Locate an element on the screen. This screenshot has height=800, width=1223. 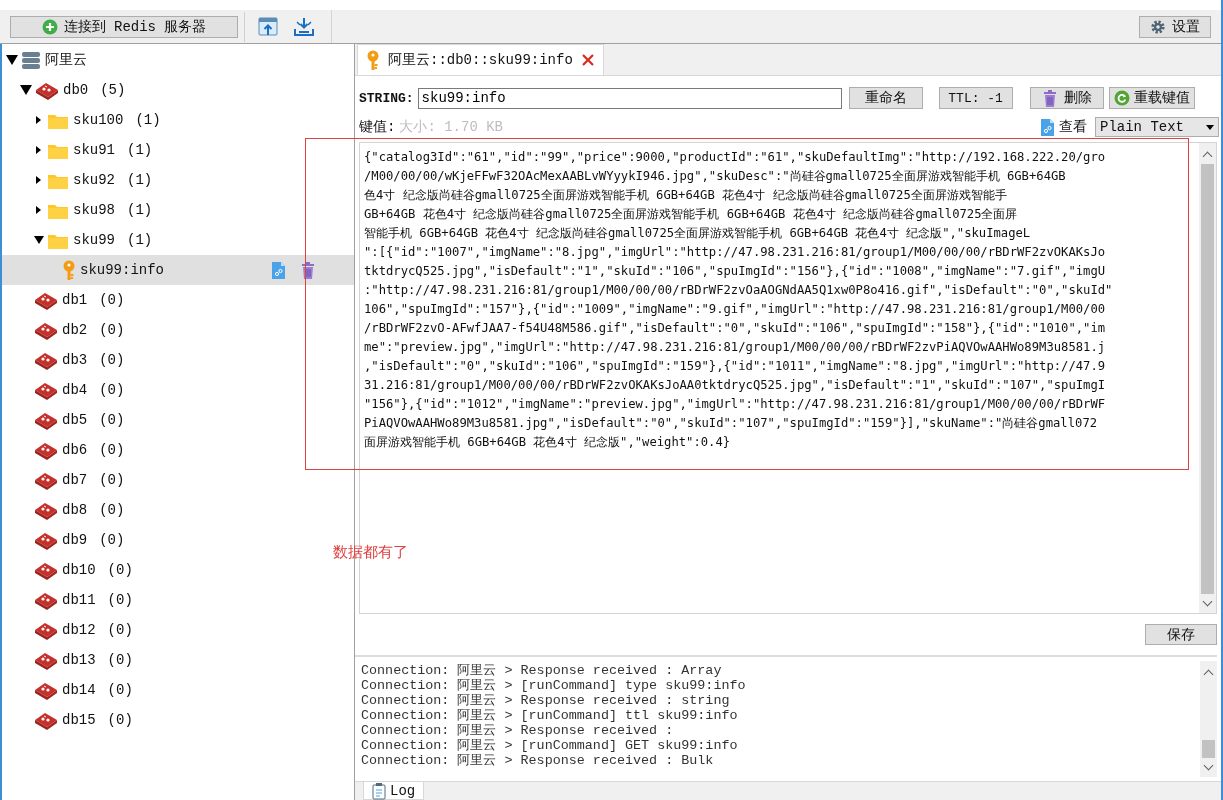
tree-item: db4 (0) is located at coordinates (165, 390).